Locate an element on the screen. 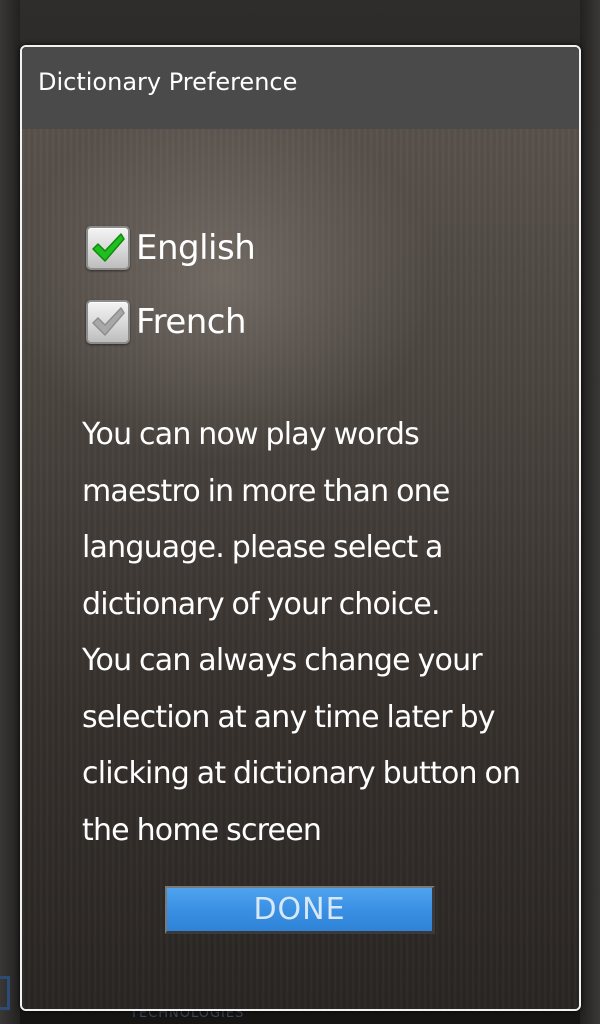 The width and height of the screenshot is (600, 1024). message-line: the home screen is located at coordinates (202, 830).